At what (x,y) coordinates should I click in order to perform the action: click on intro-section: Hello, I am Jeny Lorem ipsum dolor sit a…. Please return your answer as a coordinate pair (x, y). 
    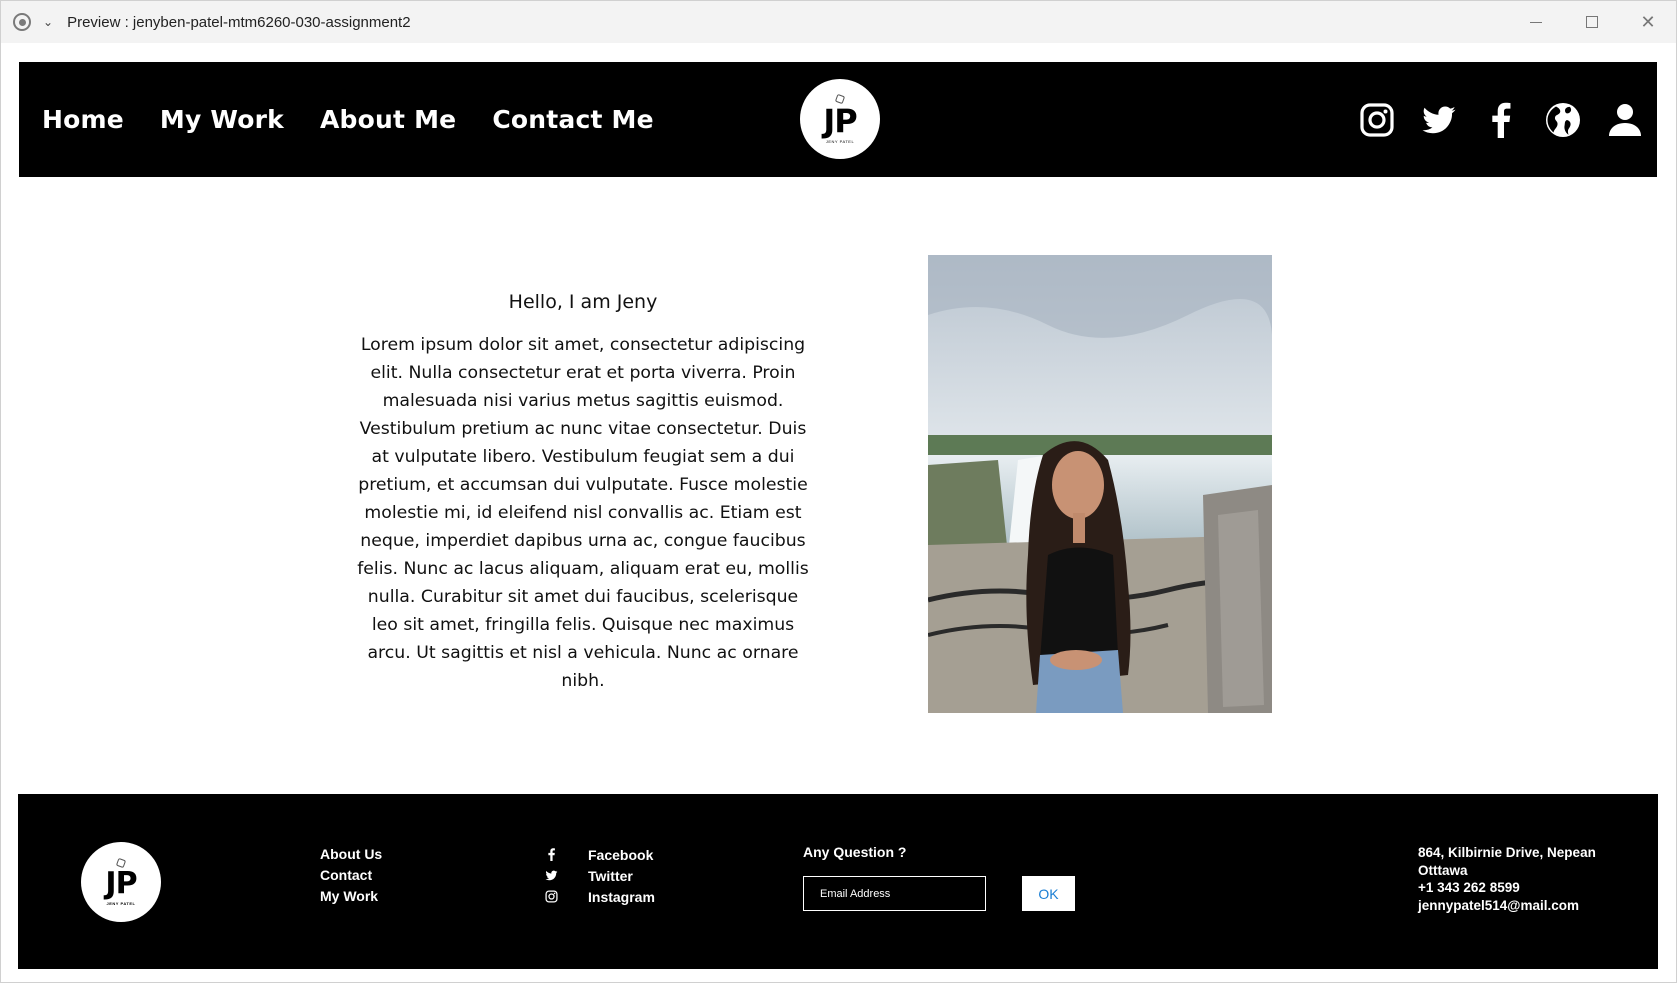
    Looking at the image, I should click on (583, 493).